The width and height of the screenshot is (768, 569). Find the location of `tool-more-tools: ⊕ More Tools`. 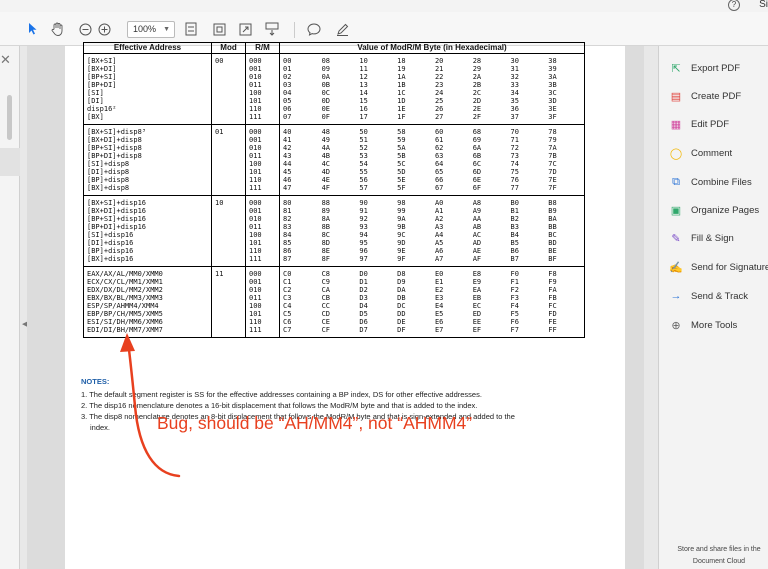

tool-more-tools: ⊕ More Tools is located at coordinates (718, 325).